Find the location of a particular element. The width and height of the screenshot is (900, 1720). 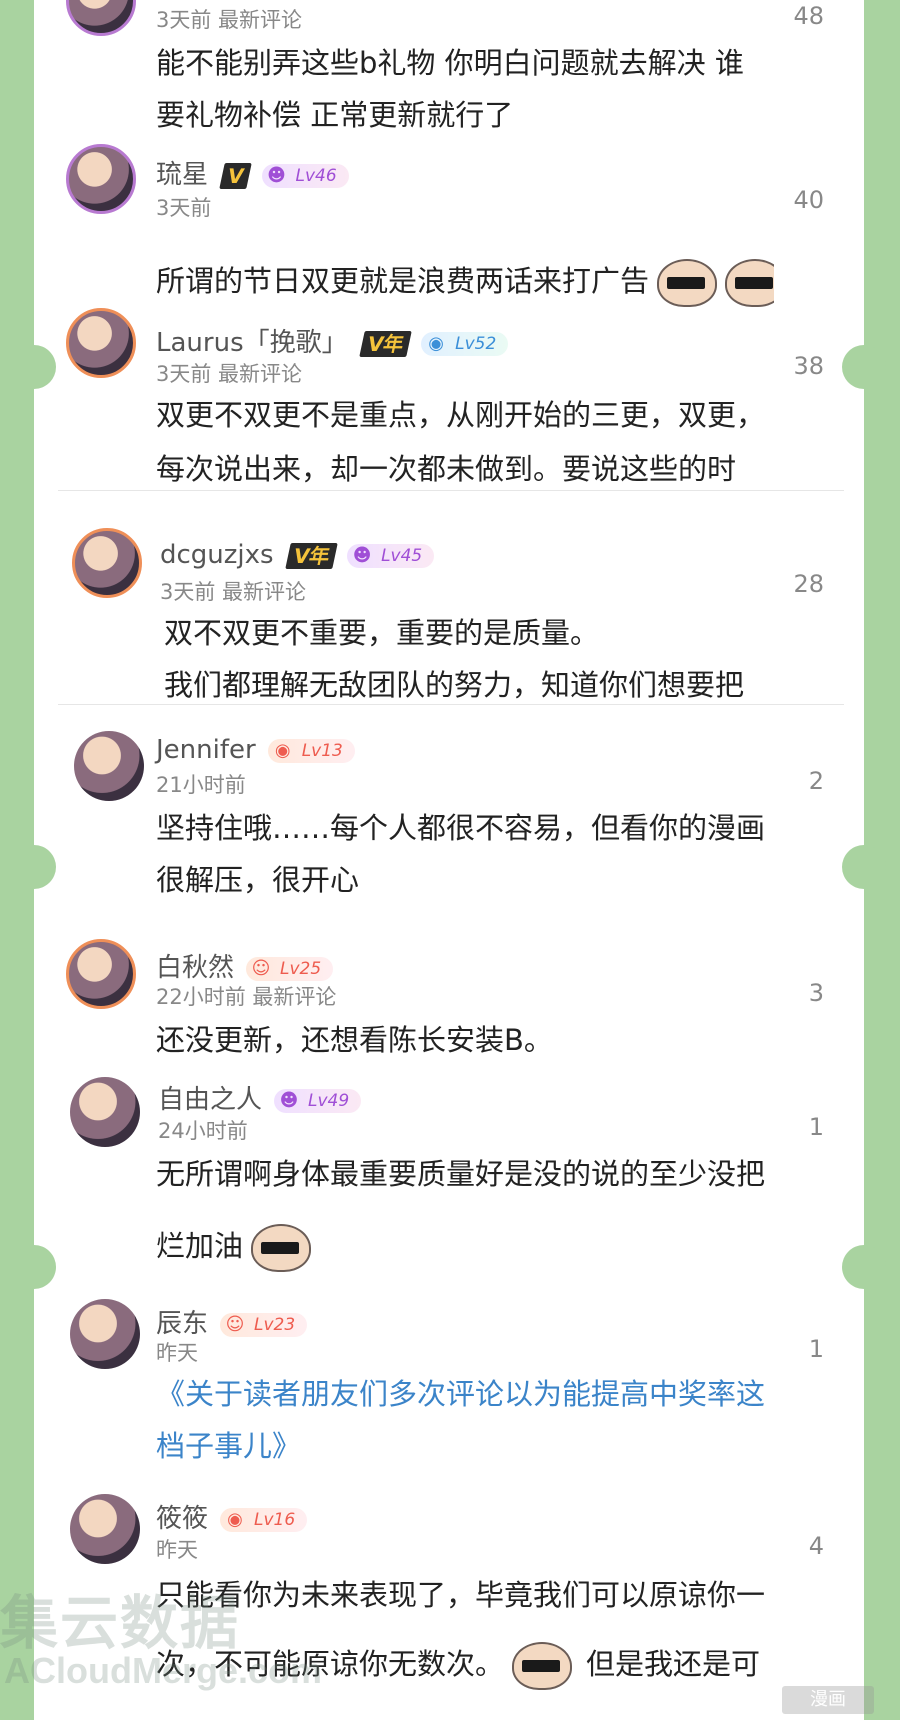

comment-text: 烂加油 is located at coordinates (200, 1246).